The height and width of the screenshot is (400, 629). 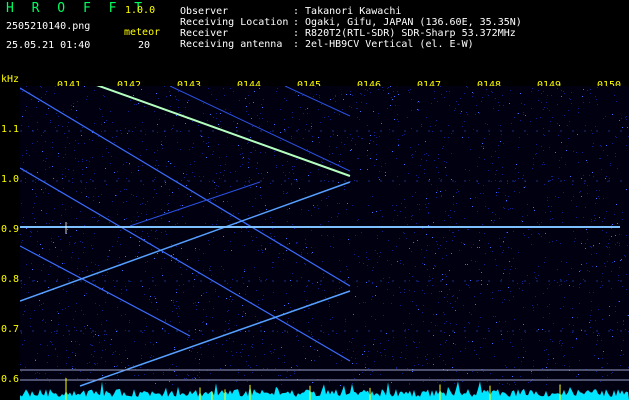 What do you see at coordinates (383, 44) in the screenshot?
I see `info-value-antenna: : 2el-HB9CV Vertical (el. E-W)` at bounding box center [383, 44].